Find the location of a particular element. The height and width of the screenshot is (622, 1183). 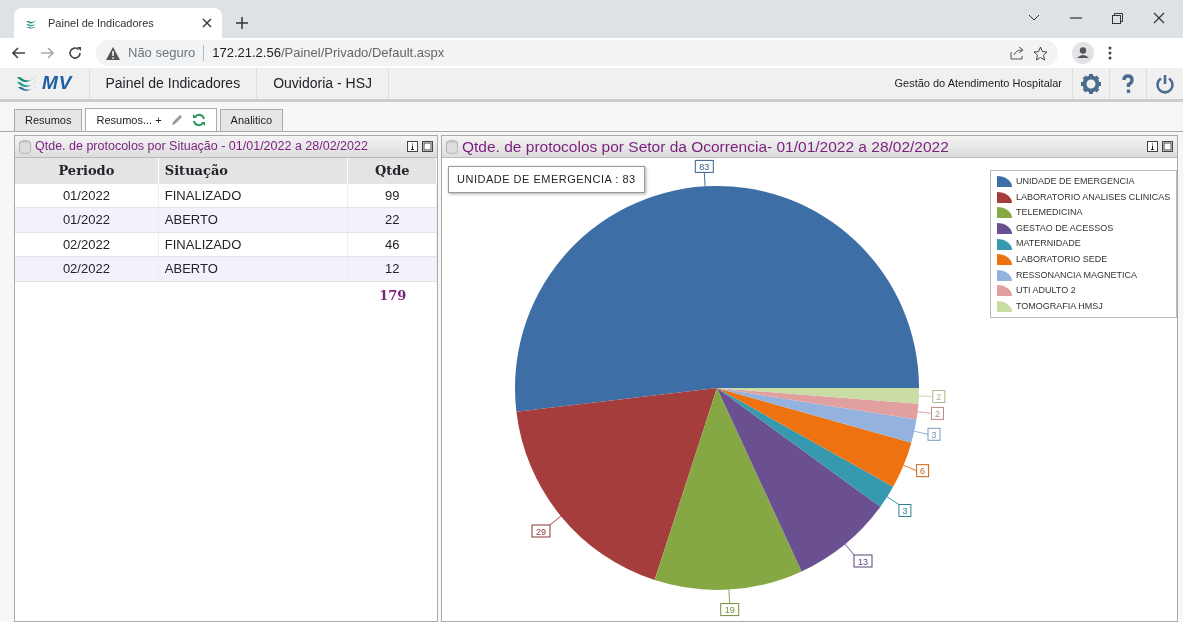

restore-icon is located at coordinates (1117, 18).